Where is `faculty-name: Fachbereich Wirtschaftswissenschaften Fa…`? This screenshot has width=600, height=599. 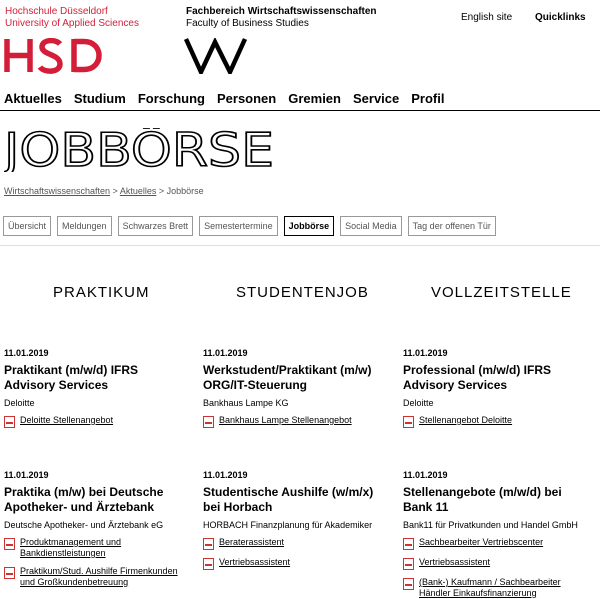
faculty-name: Fachbereich Wirtschaftswissenschaften Fa… is located at coordinates (281, 18).